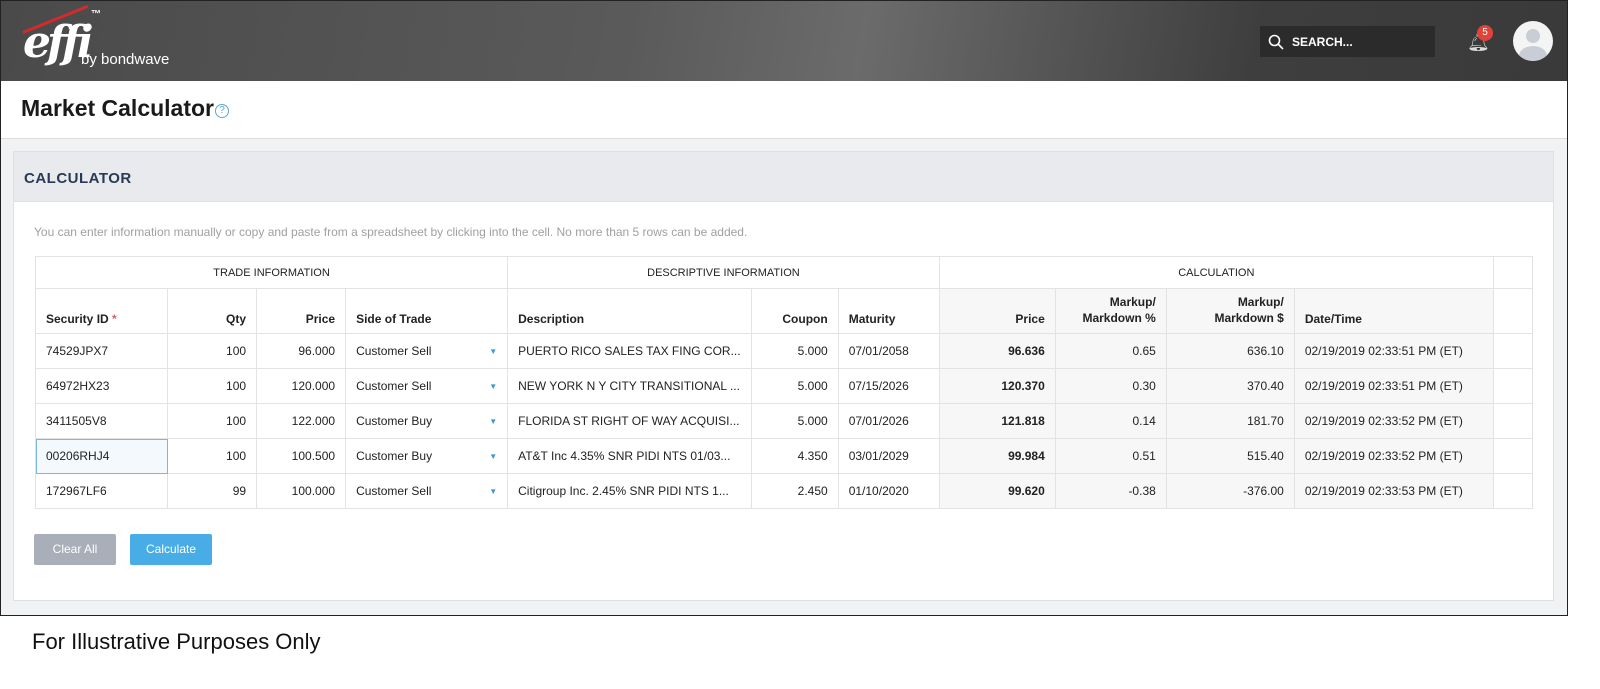 Image resolution: width=1600 pixels, height=689 pixels. I want to click on group-descriptive-information: DESCRIPTIVE INFORMATION, so click(723, 272).